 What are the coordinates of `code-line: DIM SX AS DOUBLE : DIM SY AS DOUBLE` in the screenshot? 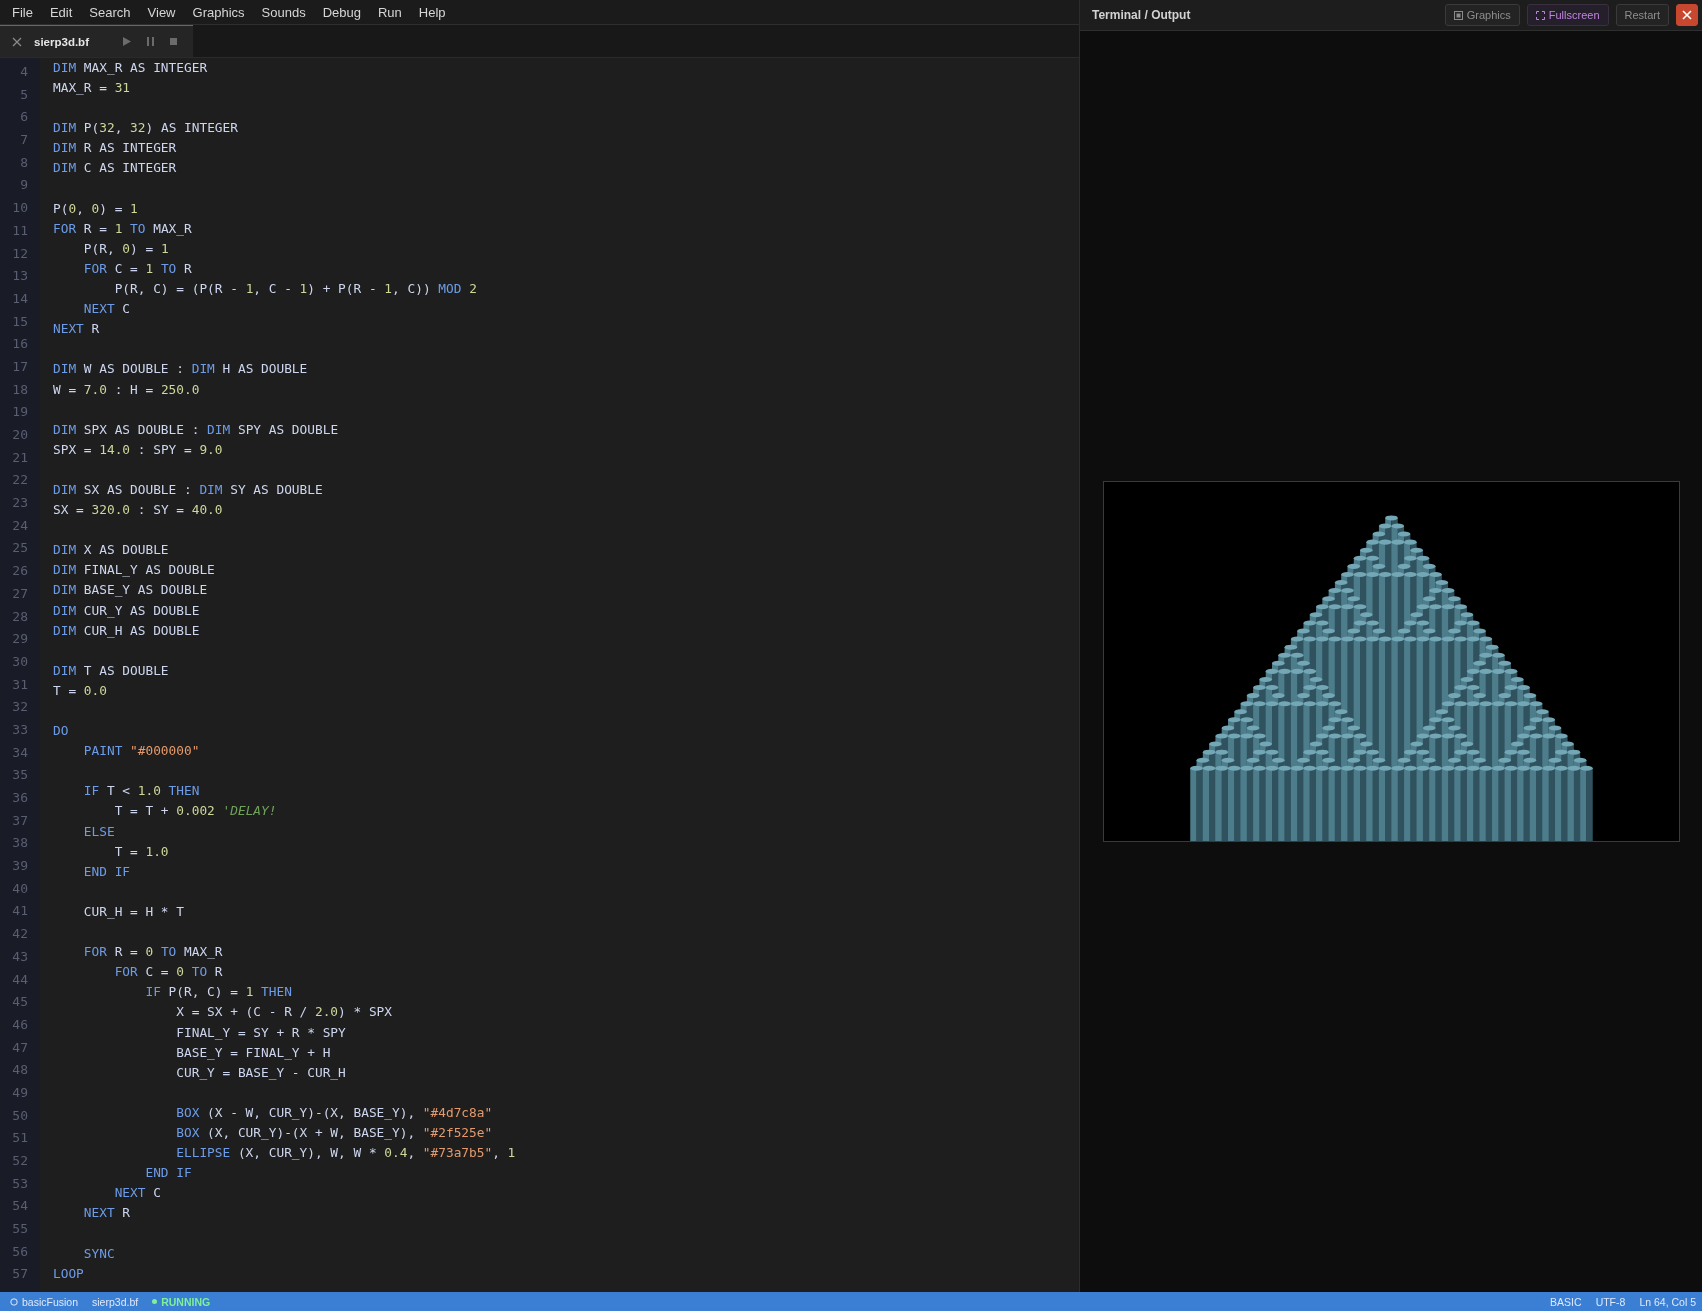 It's located at (188, 489).